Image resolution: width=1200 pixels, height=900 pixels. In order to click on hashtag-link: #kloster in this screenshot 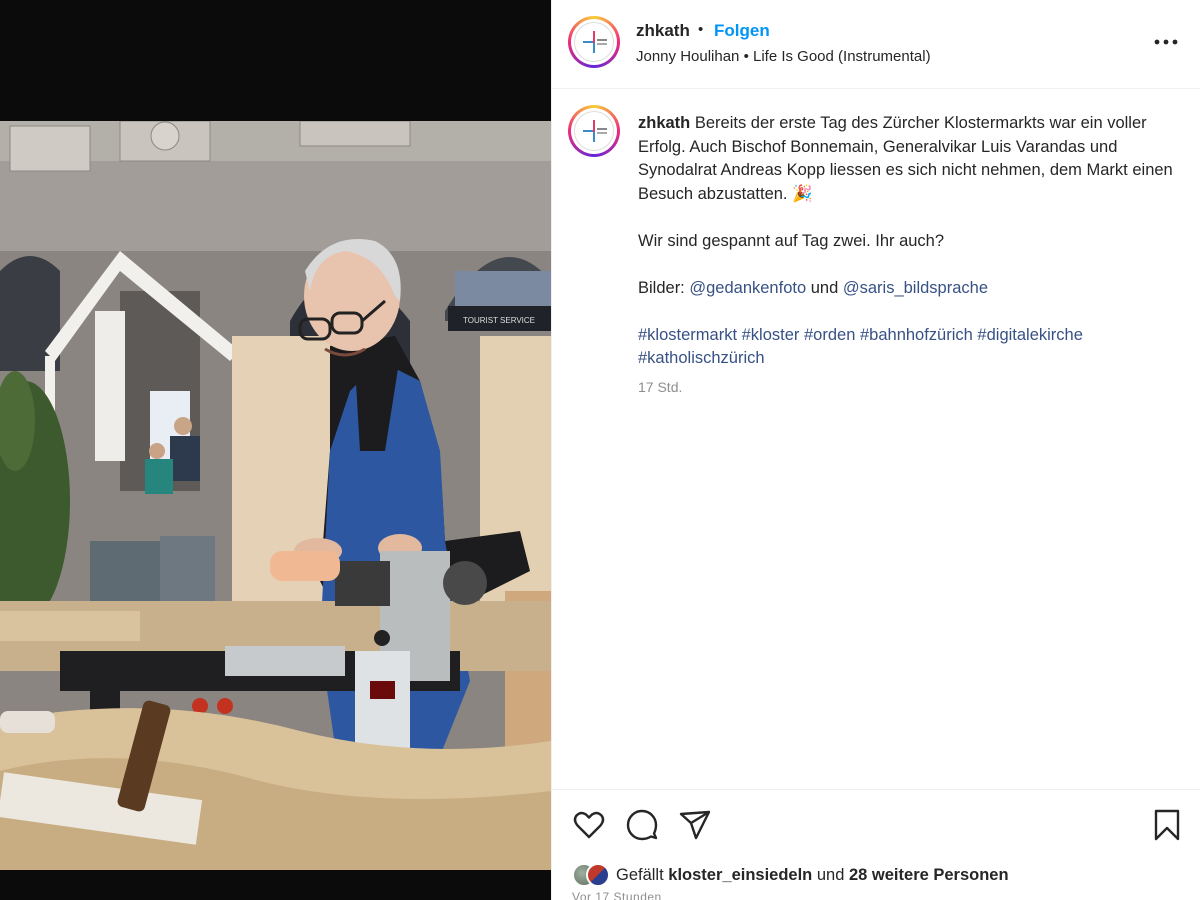, I will do `click(771, 335)`.